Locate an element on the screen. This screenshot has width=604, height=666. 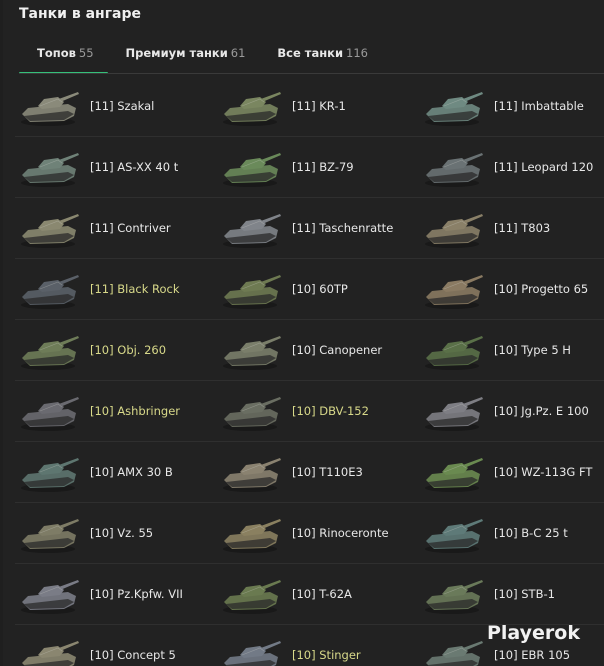
tank-list-item: [10] T110E3 is located at coordinates (318, 472).